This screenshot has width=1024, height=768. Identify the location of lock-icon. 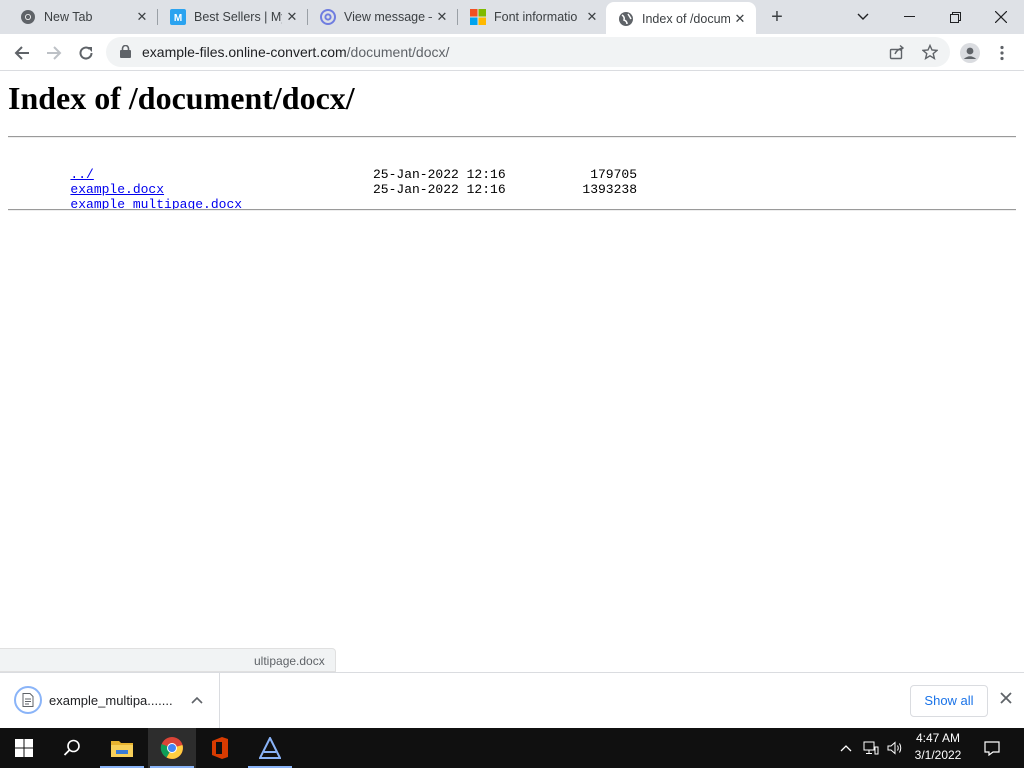
(125, 51).